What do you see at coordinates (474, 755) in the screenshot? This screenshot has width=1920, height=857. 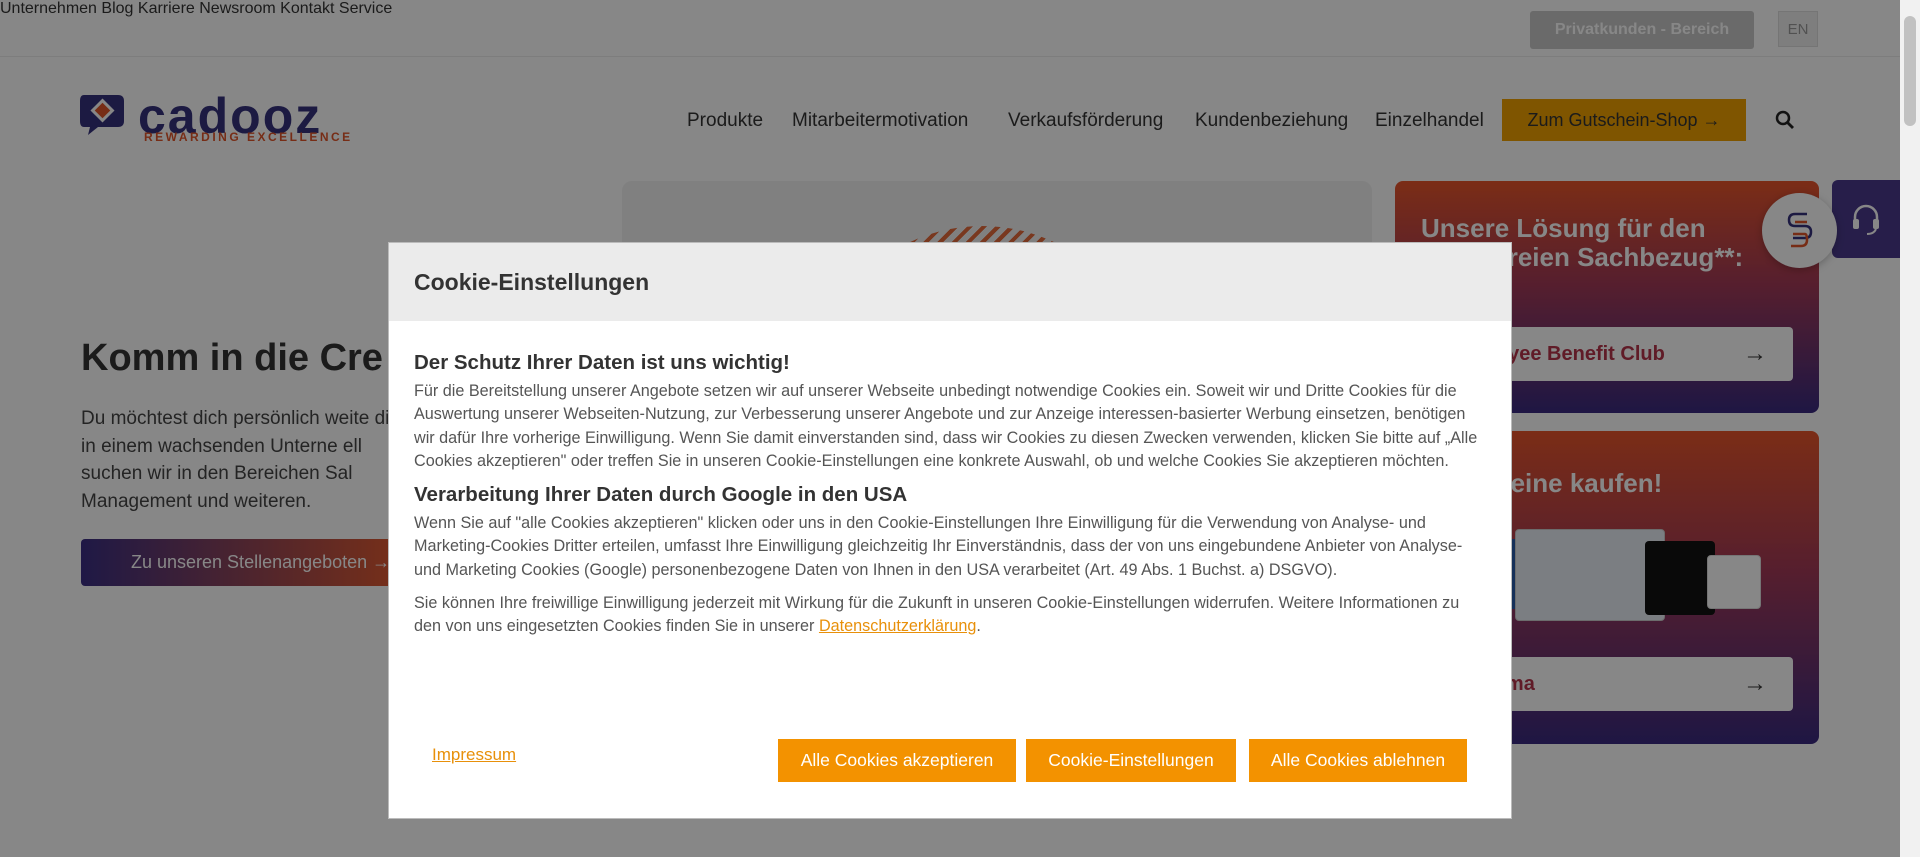 I see `impressum-link: Impressum` at bounding box center [474, 755].